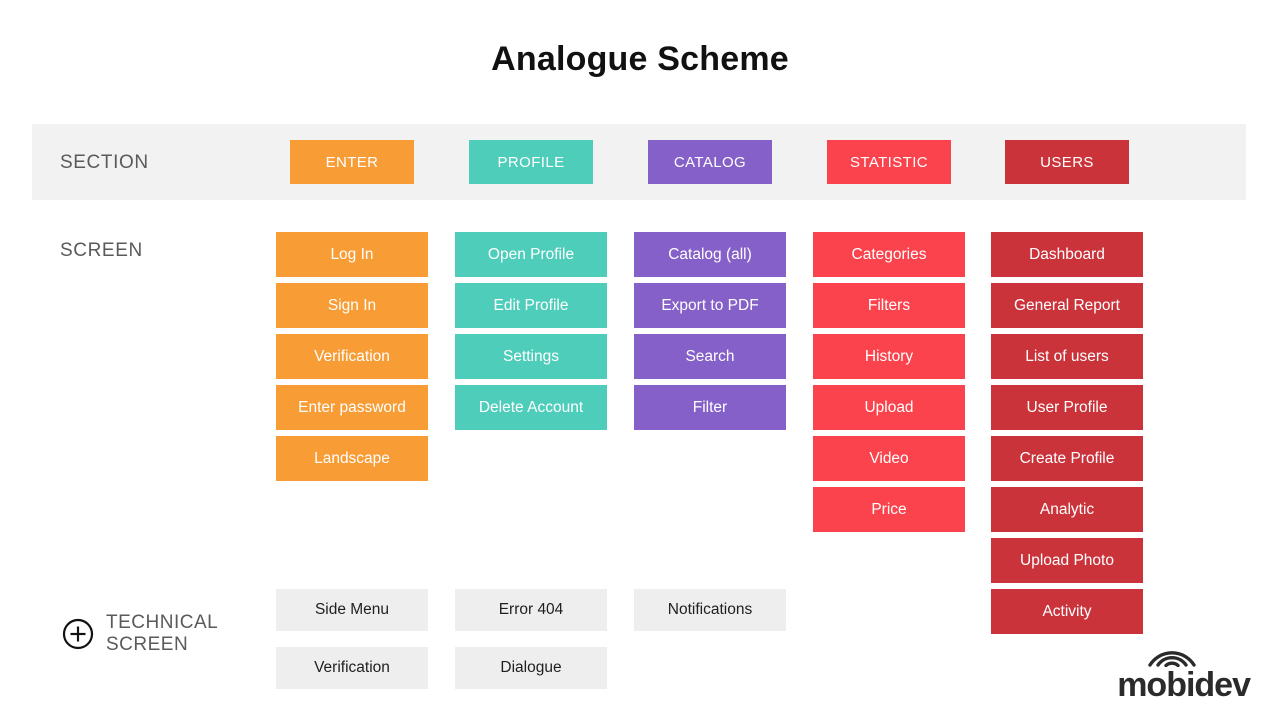 This screenshot has width=1280, height=720. Describe the element at coordinates (78, 634) in the screenshot. I see `plus-circle-icon` at that location.